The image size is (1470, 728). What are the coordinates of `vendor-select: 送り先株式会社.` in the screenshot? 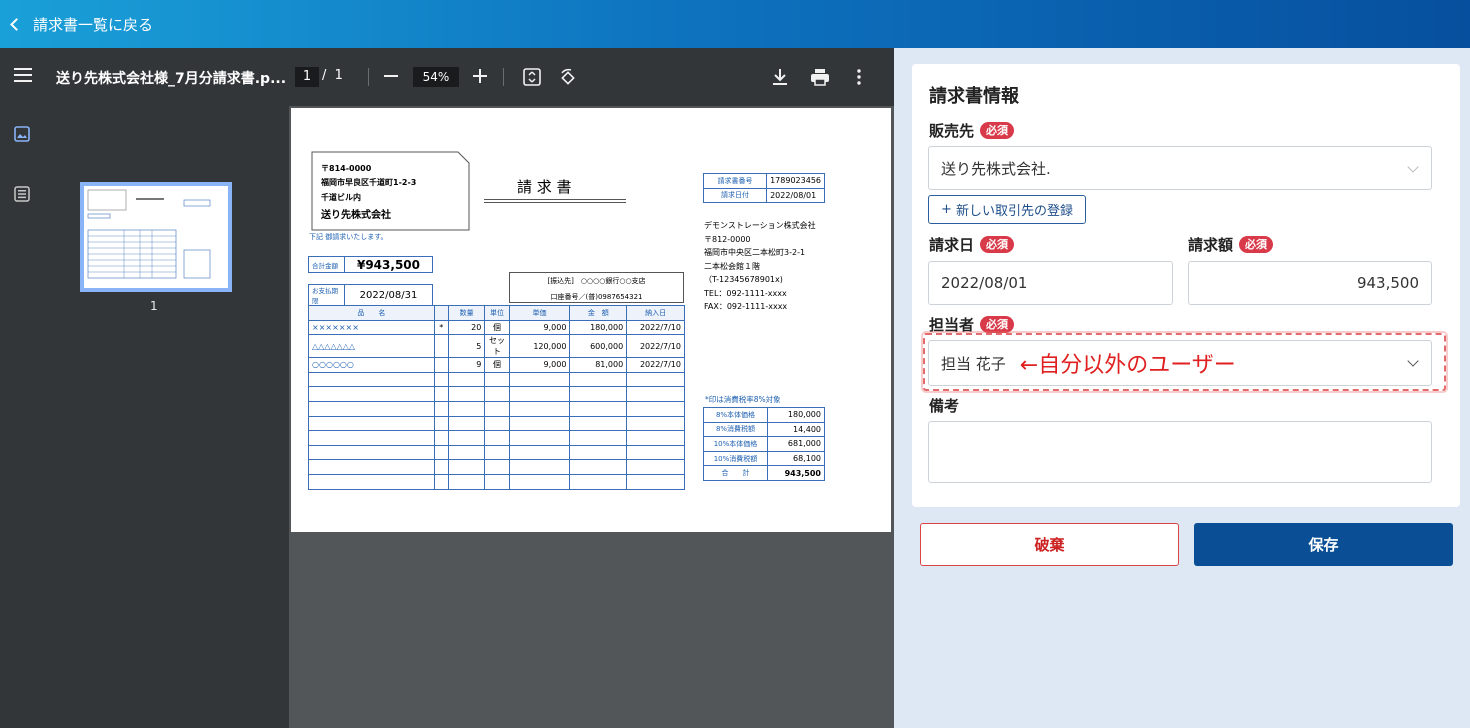 It's located at (1180, 168).